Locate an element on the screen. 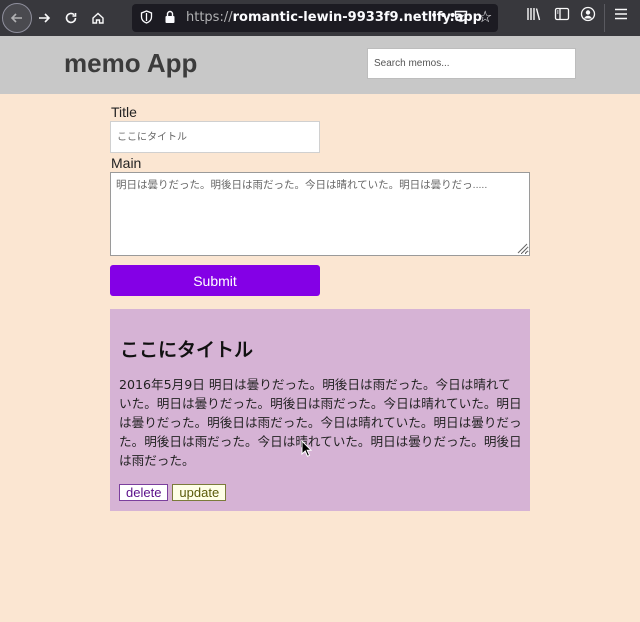 This screenshot has height=622, width=640. lock-icon is located at coordinates (170, 19).